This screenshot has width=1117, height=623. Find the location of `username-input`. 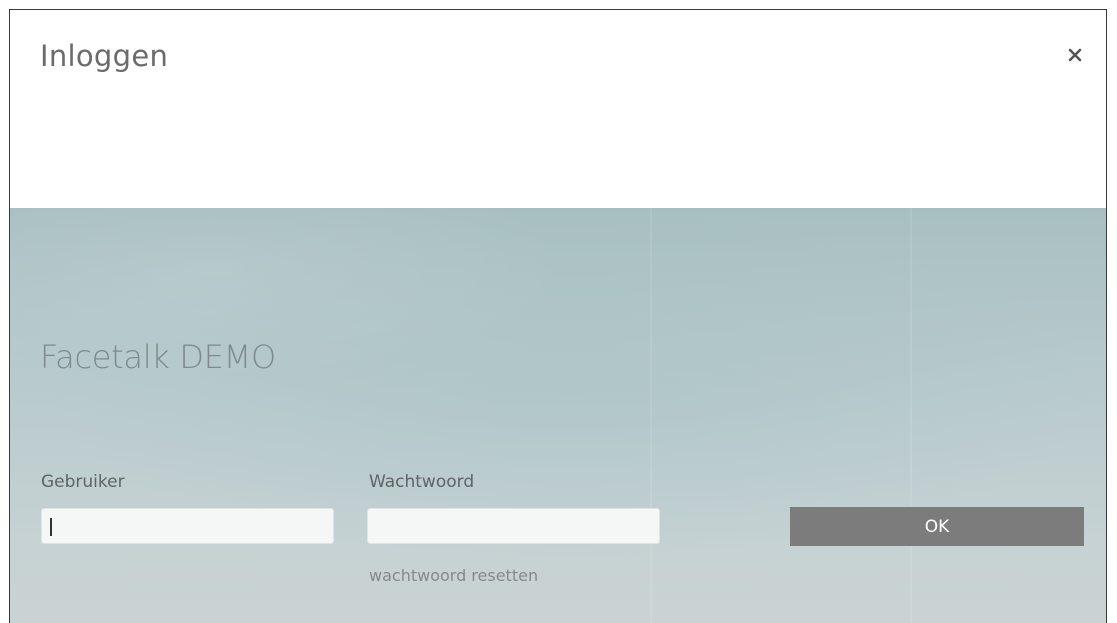

username-input is located at coordinates (187, 526).